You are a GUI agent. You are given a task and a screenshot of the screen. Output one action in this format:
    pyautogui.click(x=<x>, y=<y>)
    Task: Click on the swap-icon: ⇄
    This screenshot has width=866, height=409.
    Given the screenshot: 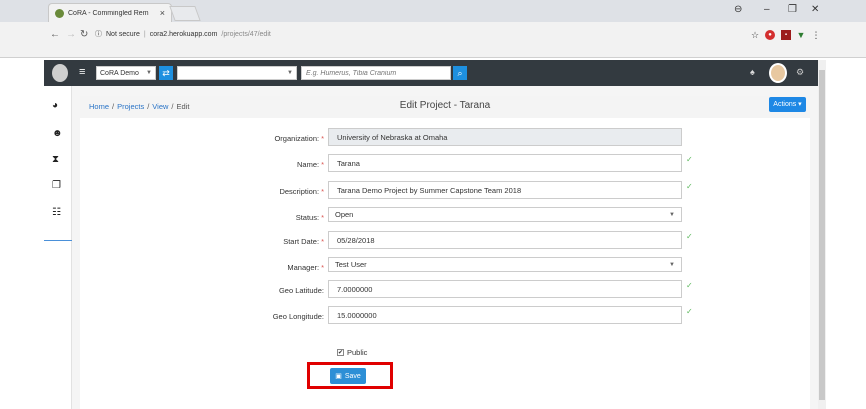 What is the action you would take?
    pyautogui.click(x=166, y=73)
    